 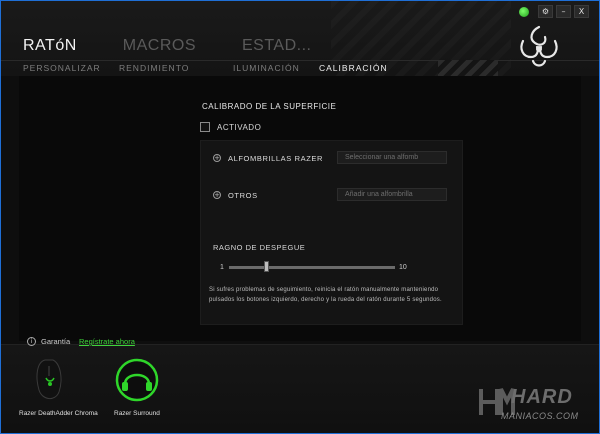 I want to click on register-link: Regístrate ahora, so click(x=107, y=341).